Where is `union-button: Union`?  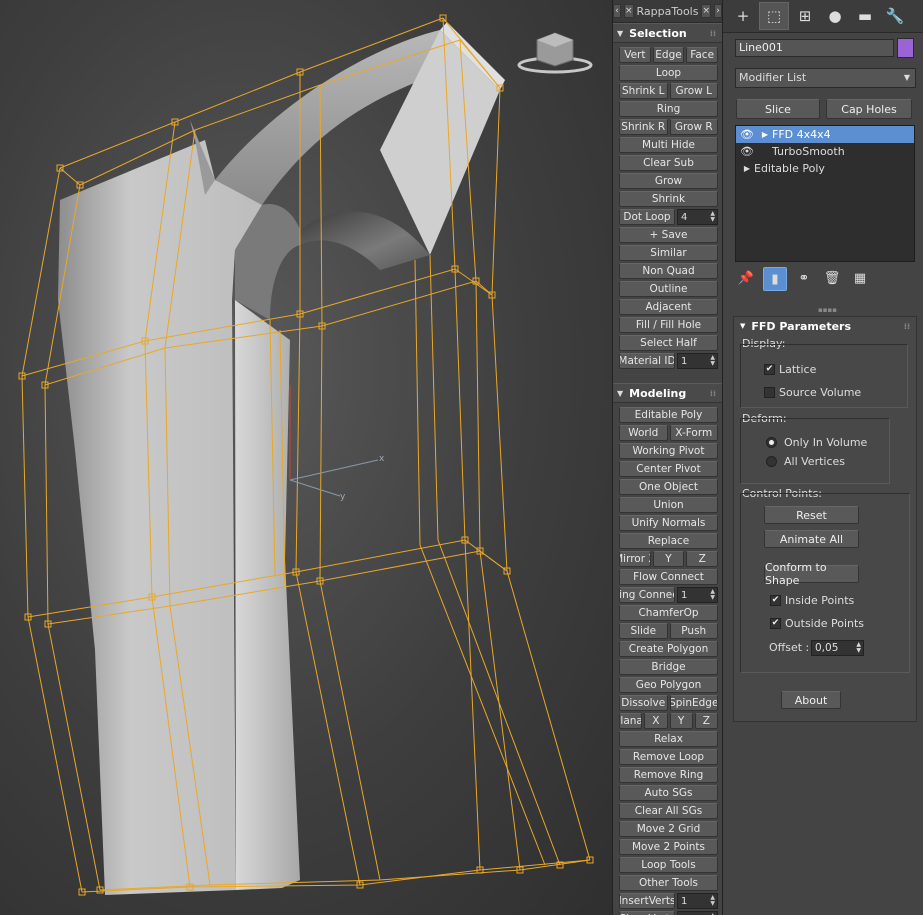 union-button: Union is located at coordinates (668, 505).